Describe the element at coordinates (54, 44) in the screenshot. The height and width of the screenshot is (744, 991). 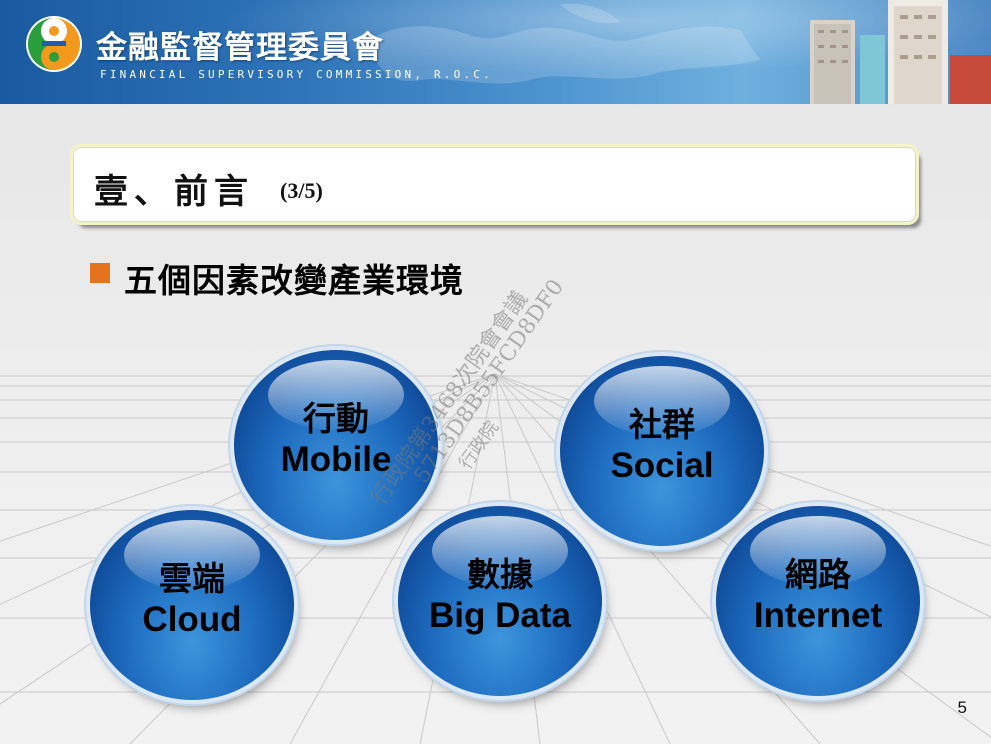
I see `fsc-logo-icon` at that location.